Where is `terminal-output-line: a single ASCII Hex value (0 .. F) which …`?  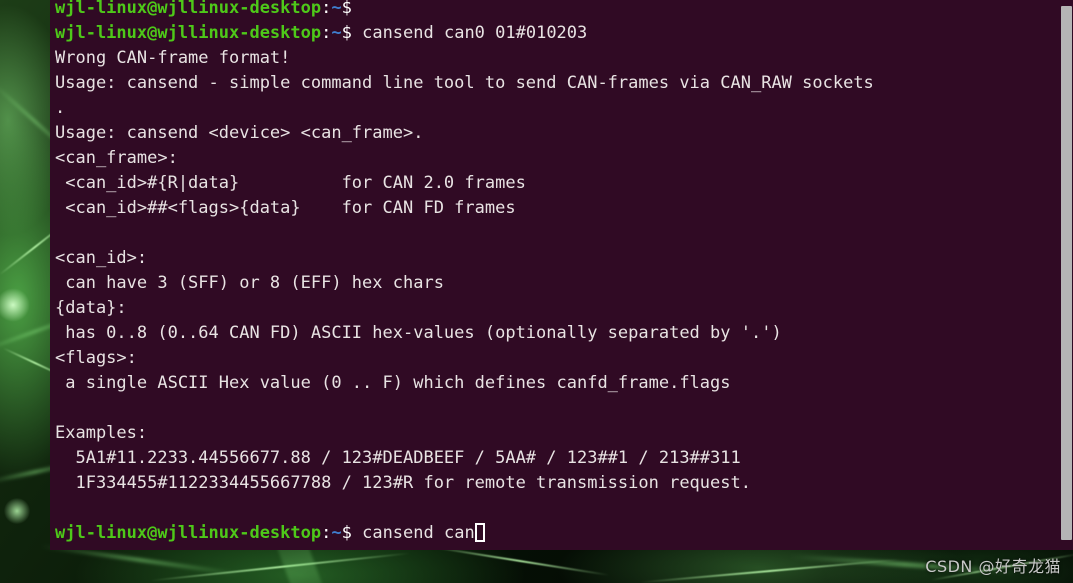 terminal-output-line: a single ASCII Hex value (0 .. F) which … is located at coordinates (557, 383).